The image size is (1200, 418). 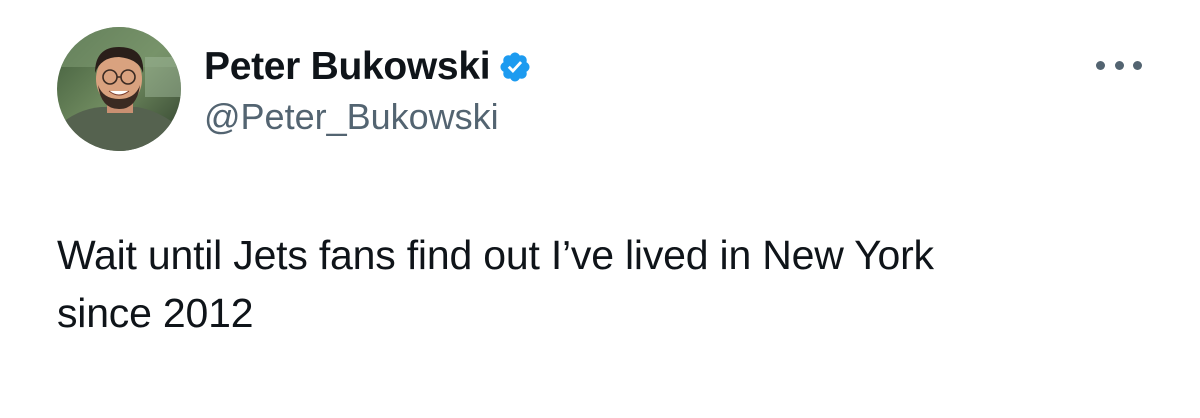 I want to click on tweet-text-line: since 2012, so click(x=155, y=313).